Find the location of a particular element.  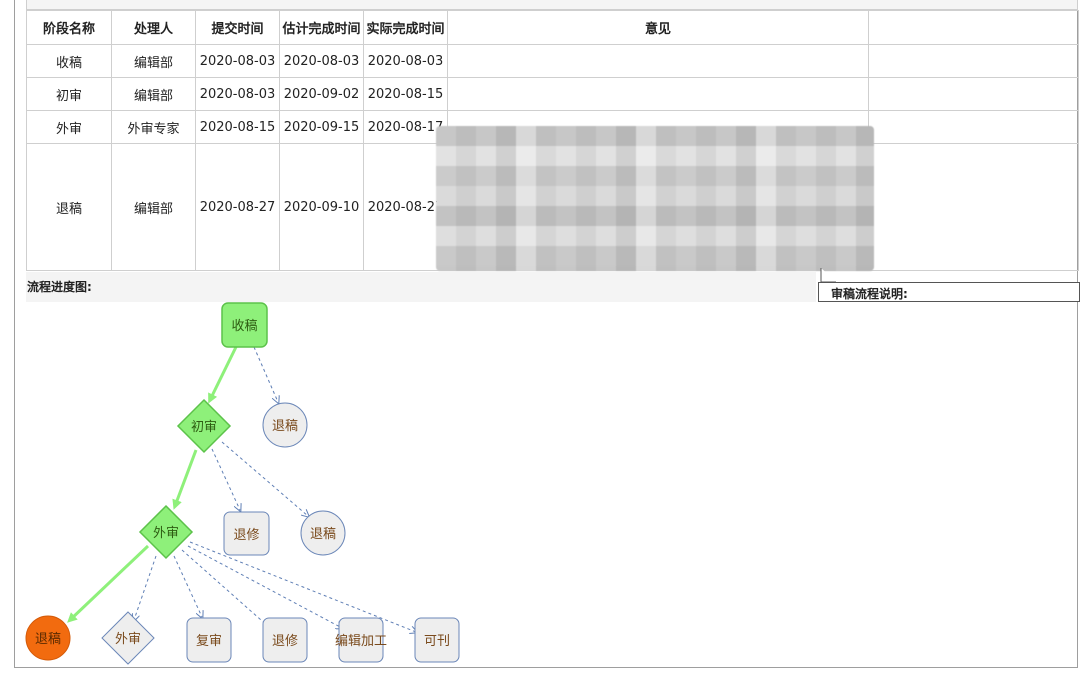

node-editing: 编辑加工 is located at coordinates (361, 640).